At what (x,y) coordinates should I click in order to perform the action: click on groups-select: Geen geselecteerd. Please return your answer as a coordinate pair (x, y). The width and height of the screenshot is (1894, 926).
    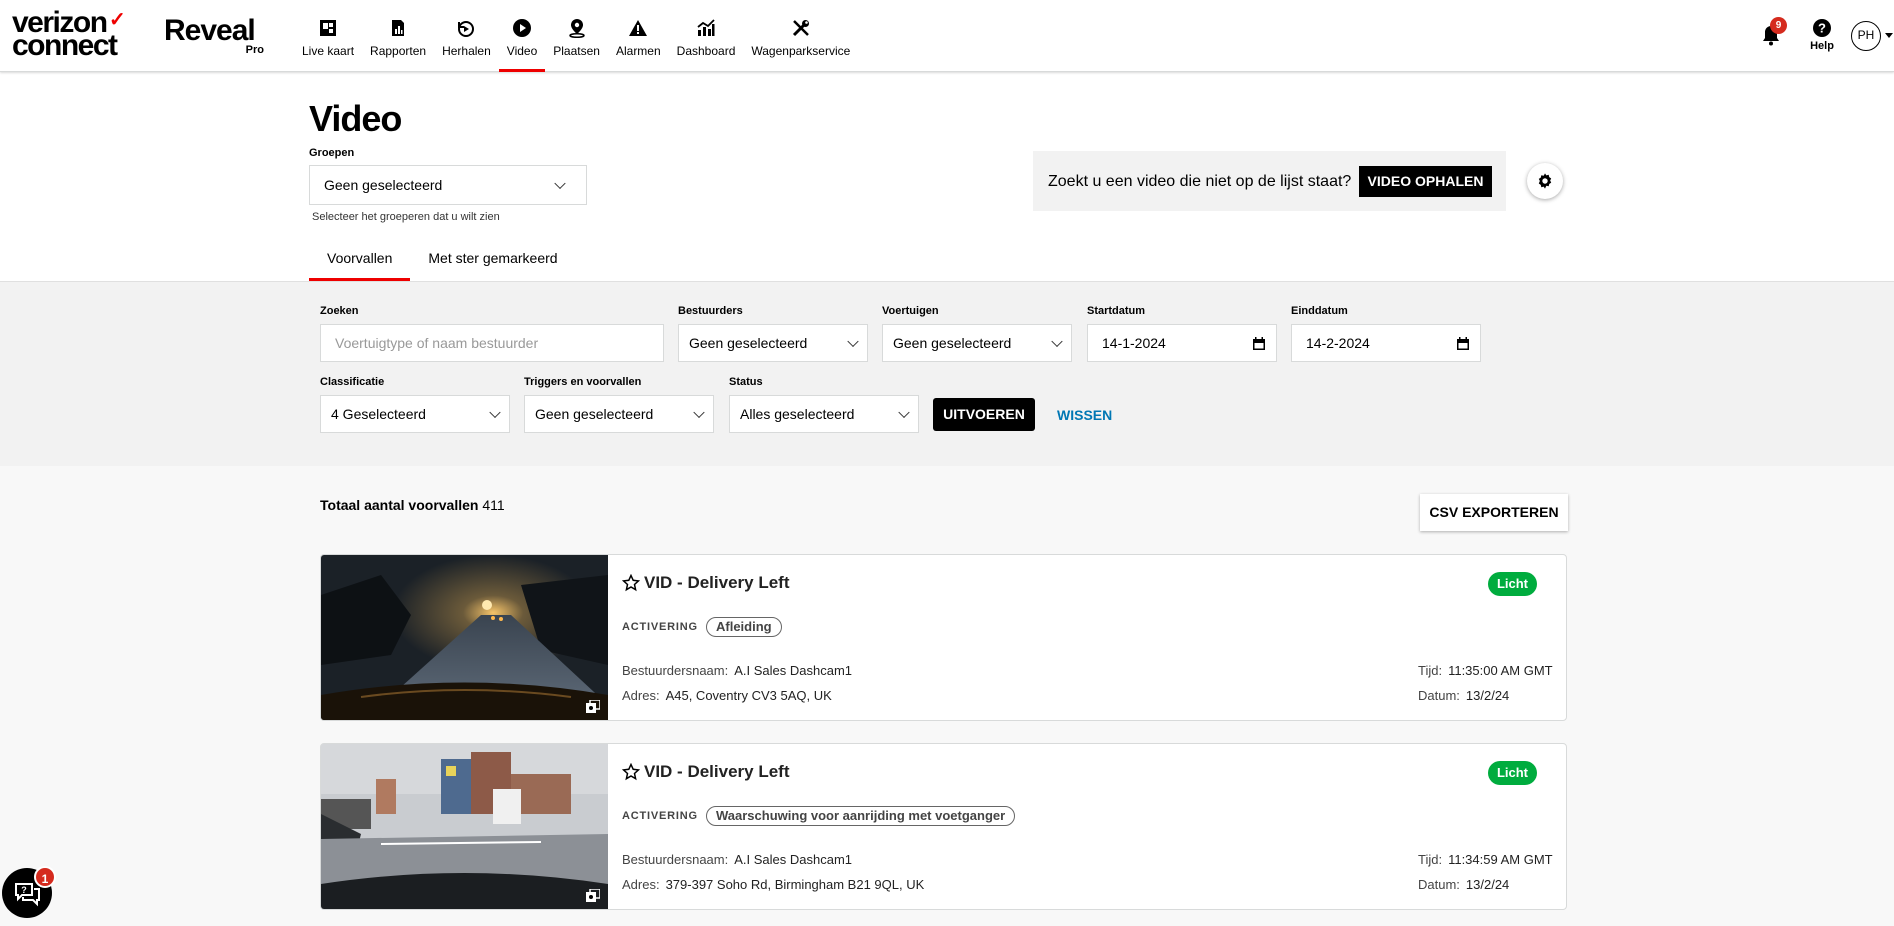
    Looking at the image, I should click on (448, 185).